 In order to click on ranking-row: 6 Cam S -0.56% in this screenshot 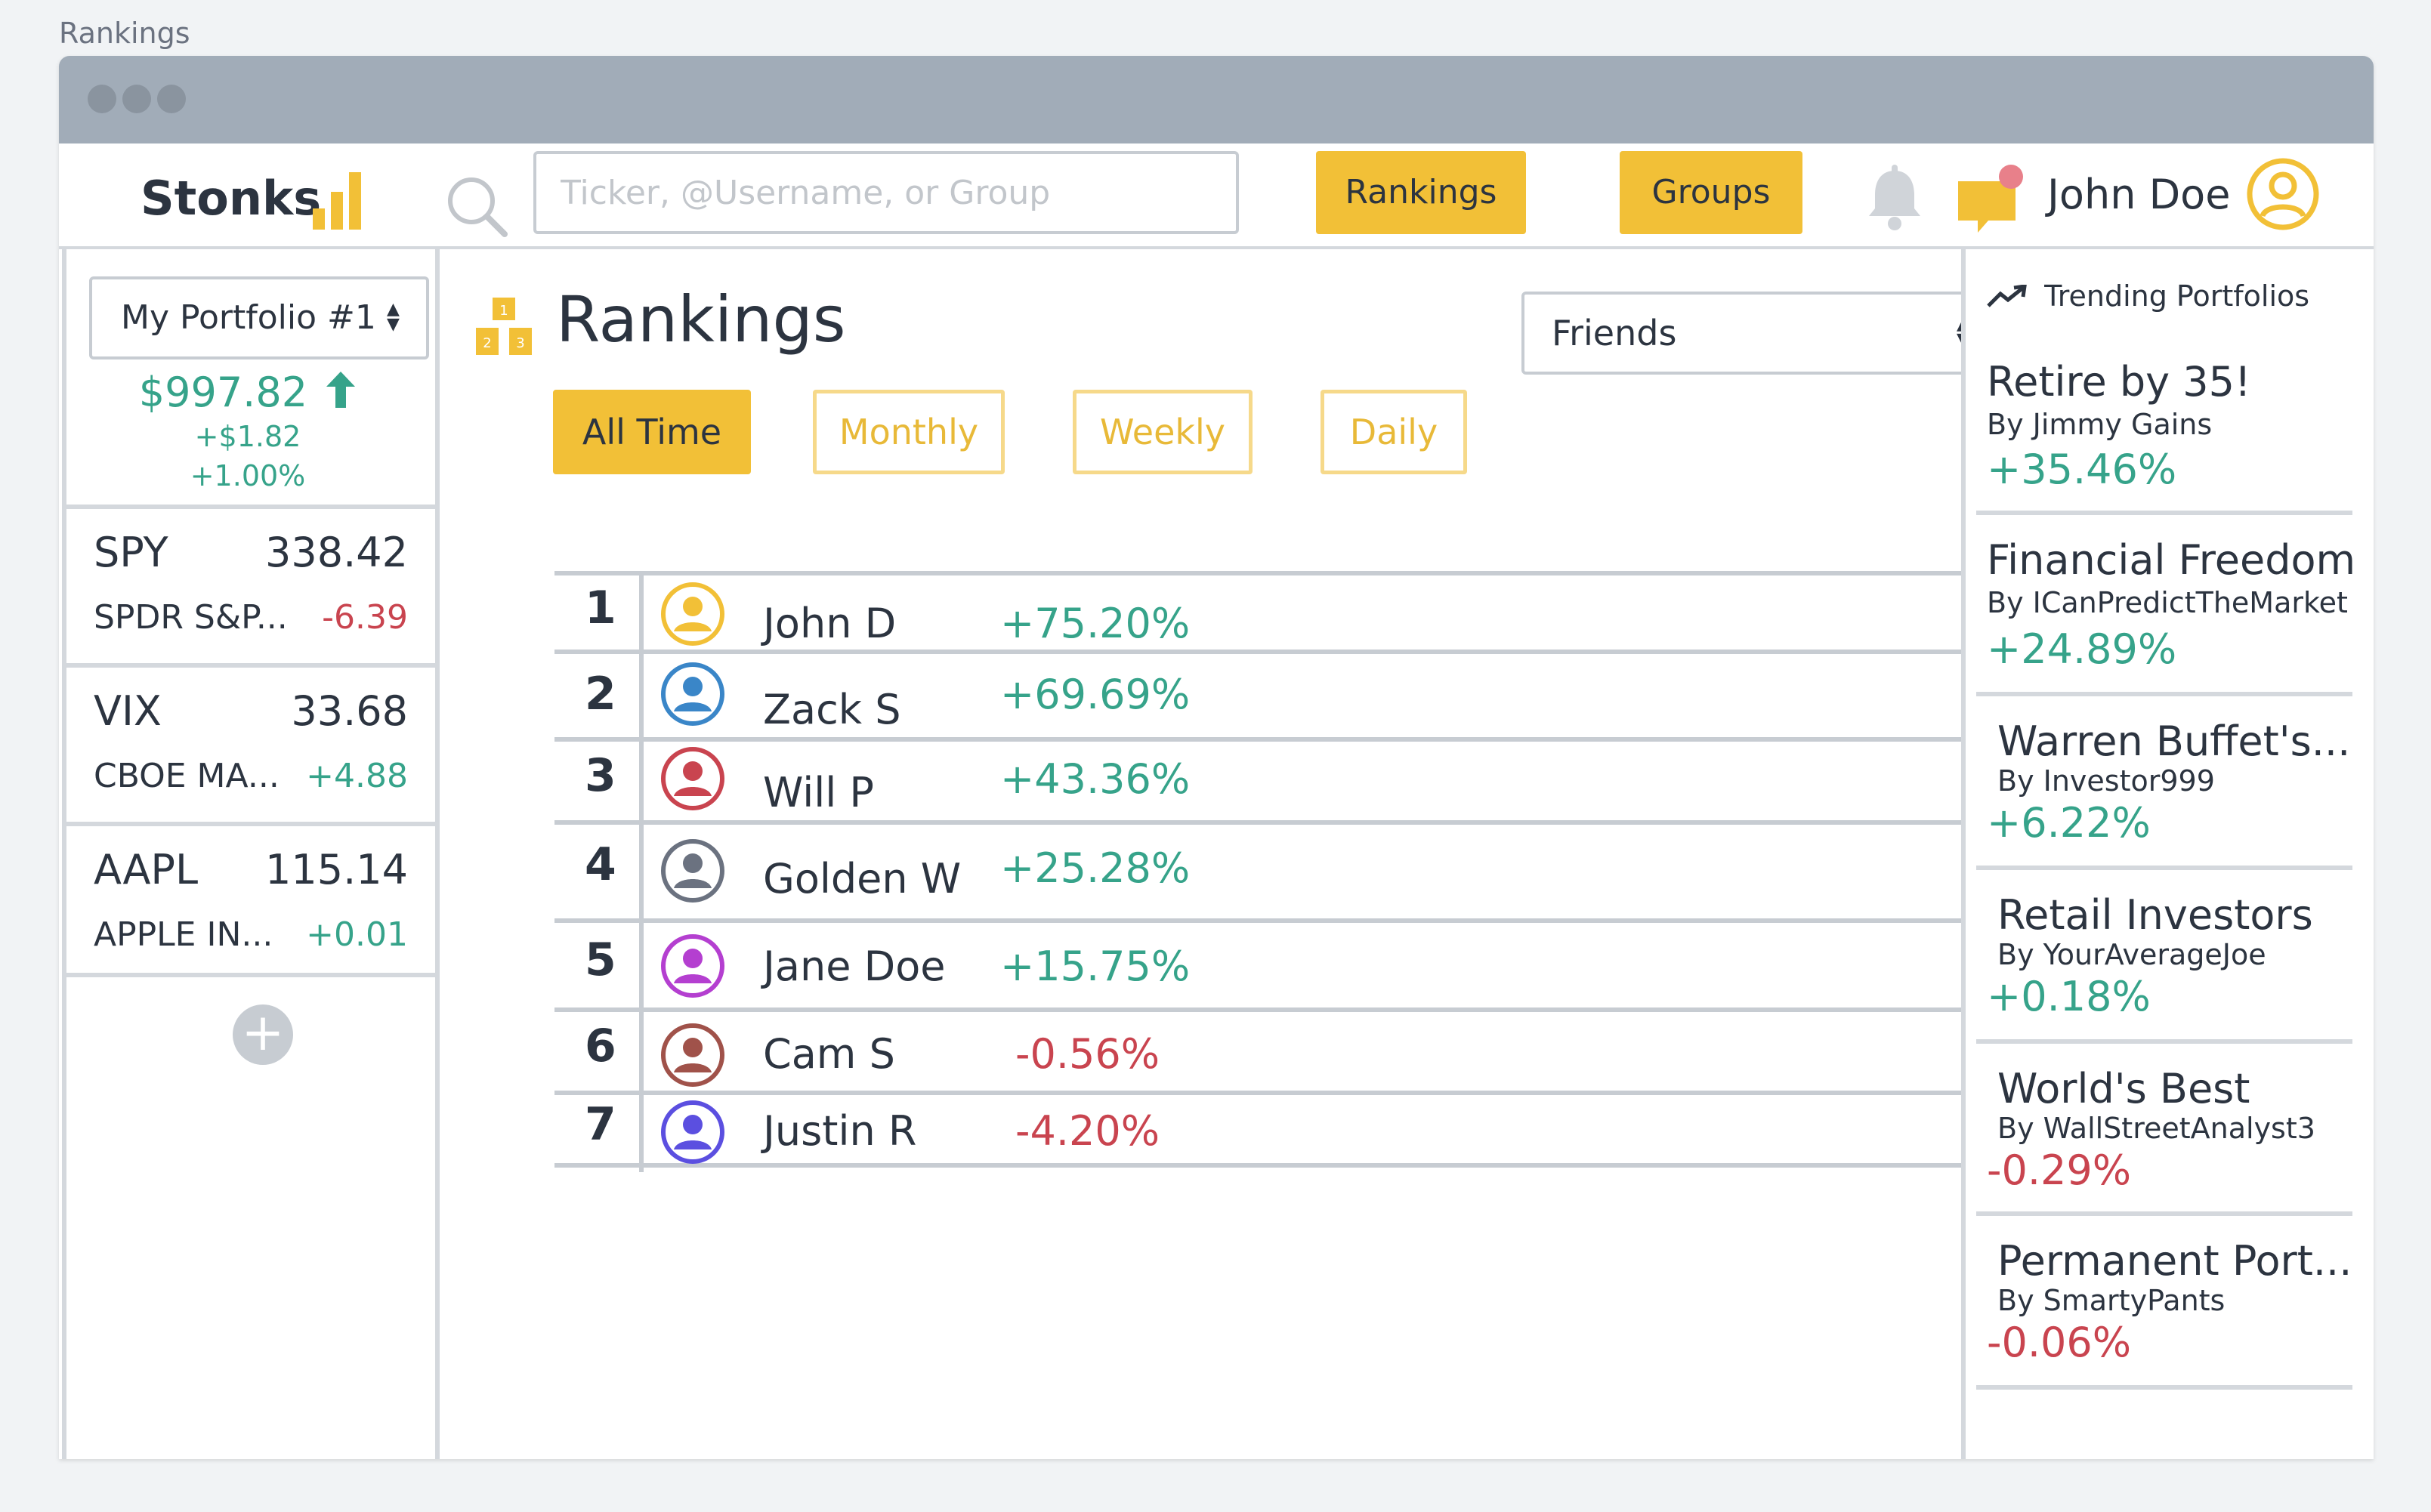, I will do `click(1276, 1049)`.